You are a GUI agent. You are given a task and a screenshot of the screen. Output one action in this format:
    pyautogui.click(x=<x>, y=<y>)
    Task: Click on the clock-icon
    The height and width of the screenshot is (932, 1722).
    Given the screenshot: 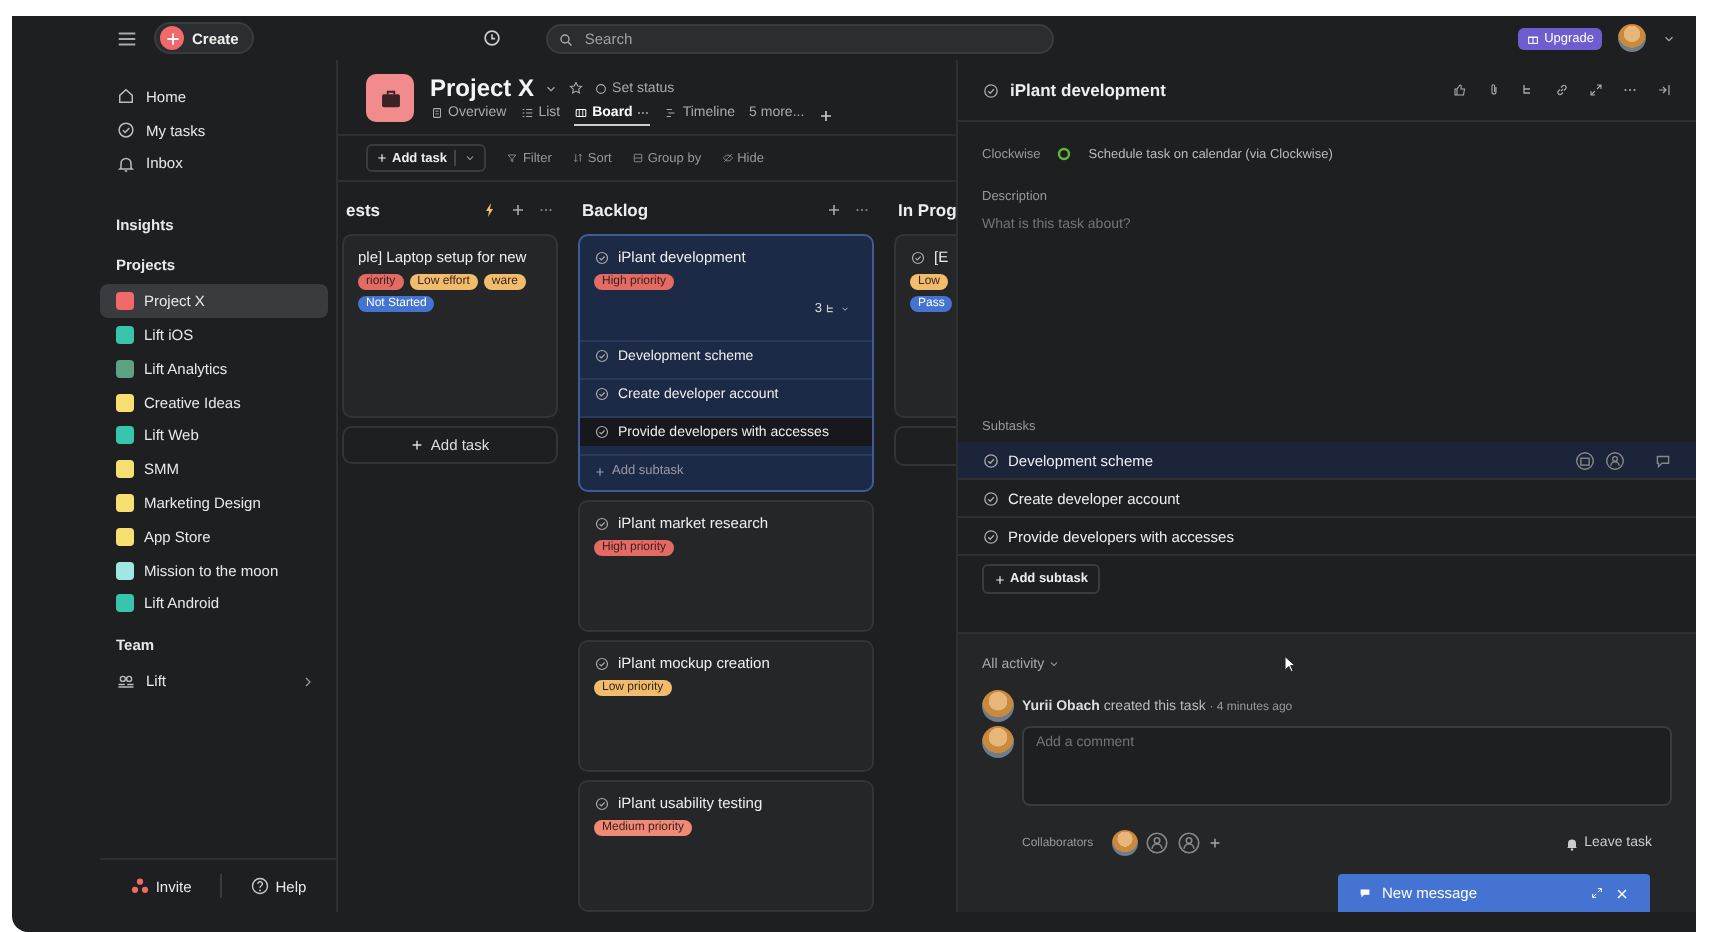 What is the action you would take?
    pyautogui.click(x=492, y=38)
    